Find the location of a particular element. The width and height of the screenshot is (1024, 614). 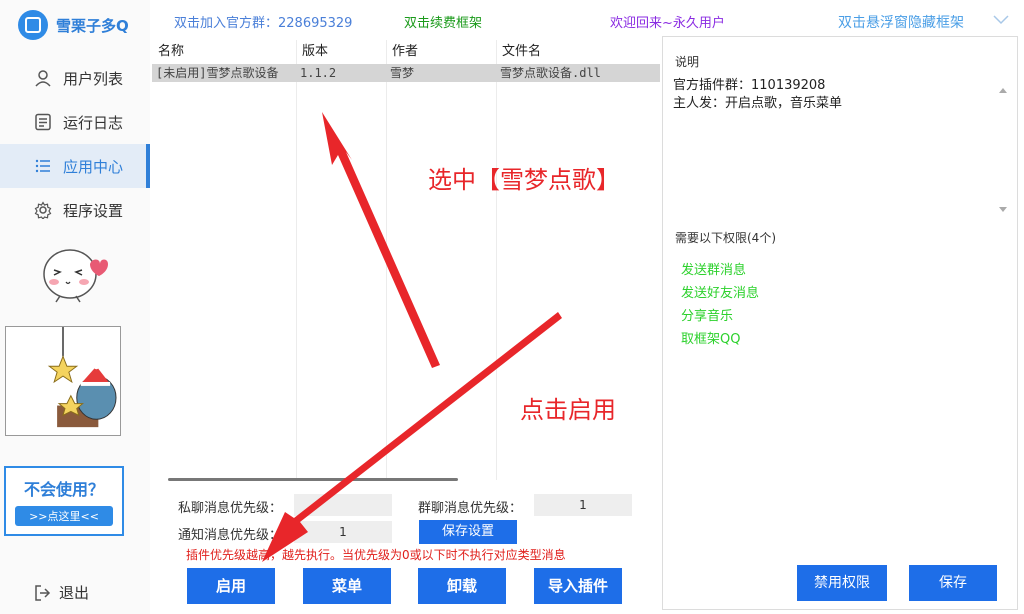

group-priority-label: 群聊消息优先级： is located at coordinates (470, 508).